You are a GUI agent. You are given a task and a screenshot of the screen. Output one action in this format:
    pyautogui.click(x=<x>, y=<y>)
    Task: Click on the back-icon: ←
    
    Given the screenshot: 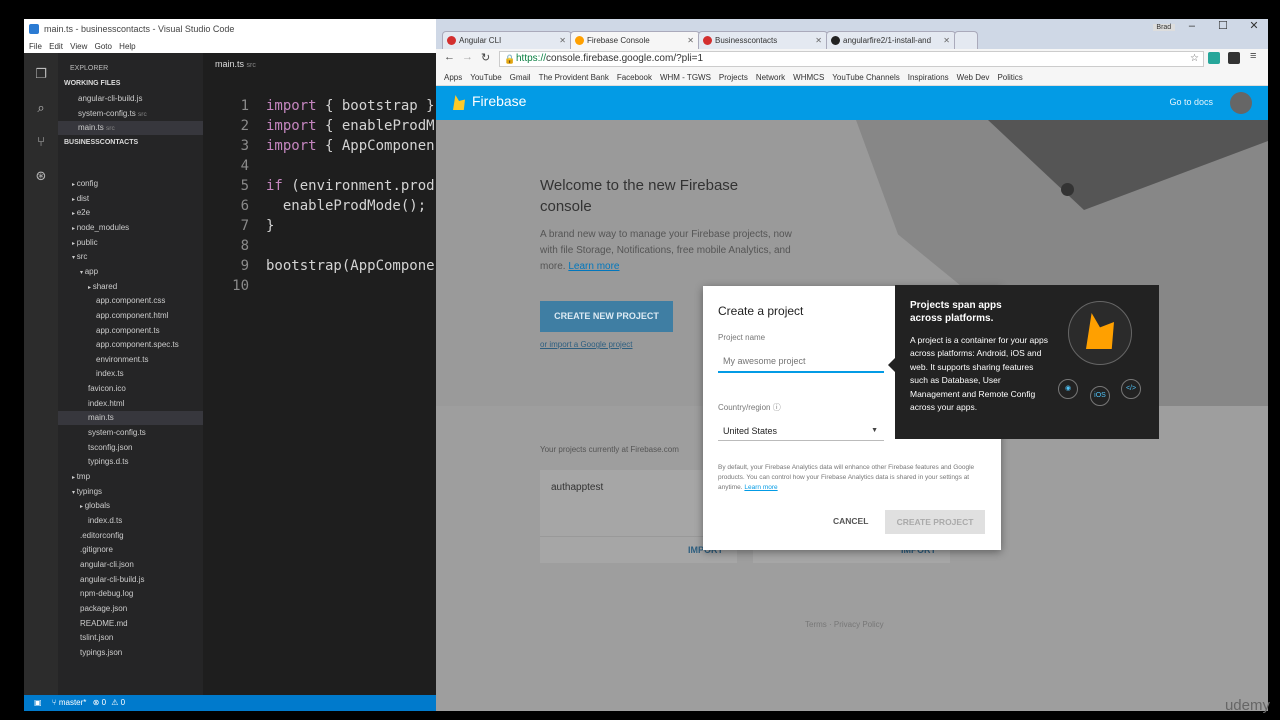 What is the action you would take?
    pyautogui.click(x=449, y=57)
    